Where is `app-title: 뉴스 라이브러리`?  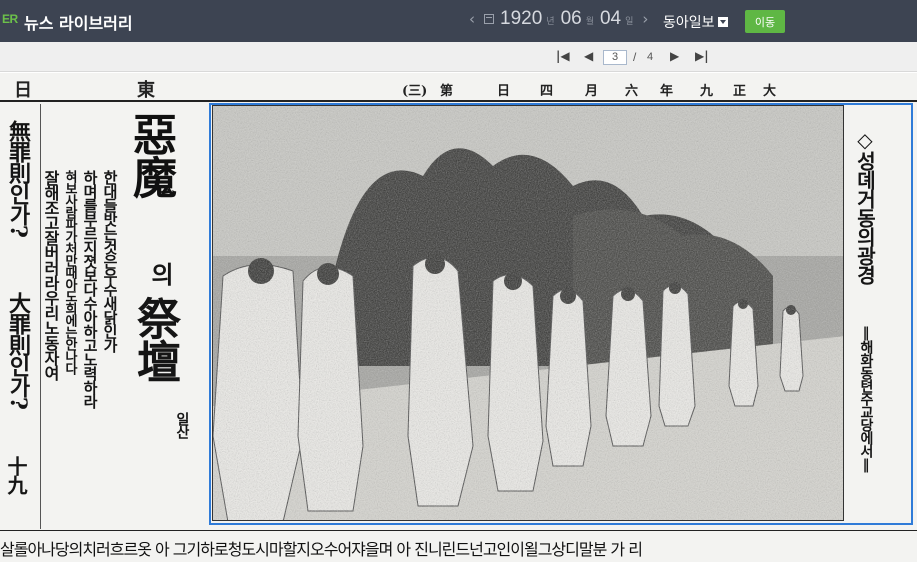 app-title: 뉴스 라이브러리 is located at coordinates (78, 22).